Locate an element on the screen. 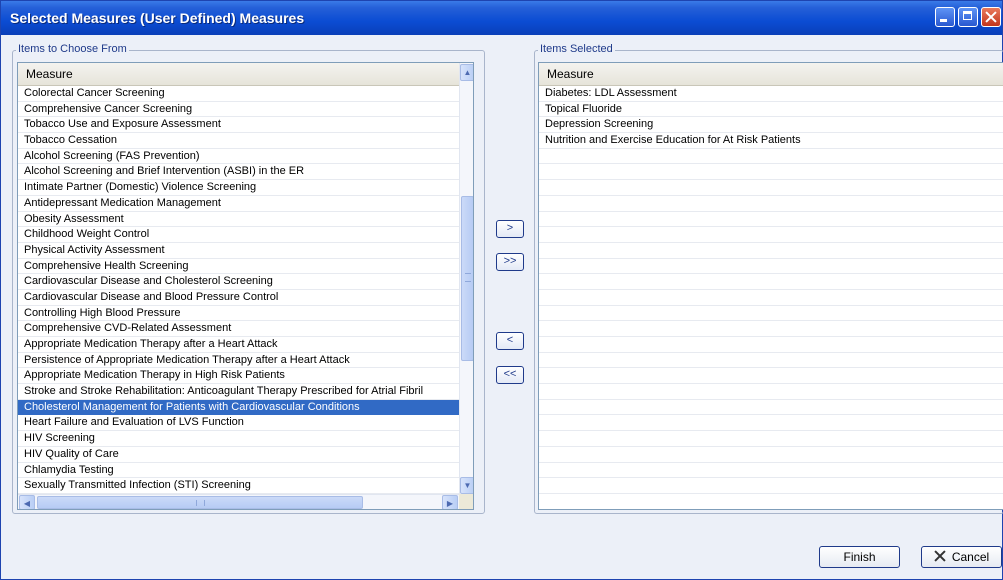  cancel-button: Cancel is located at coordinates (961, 557).